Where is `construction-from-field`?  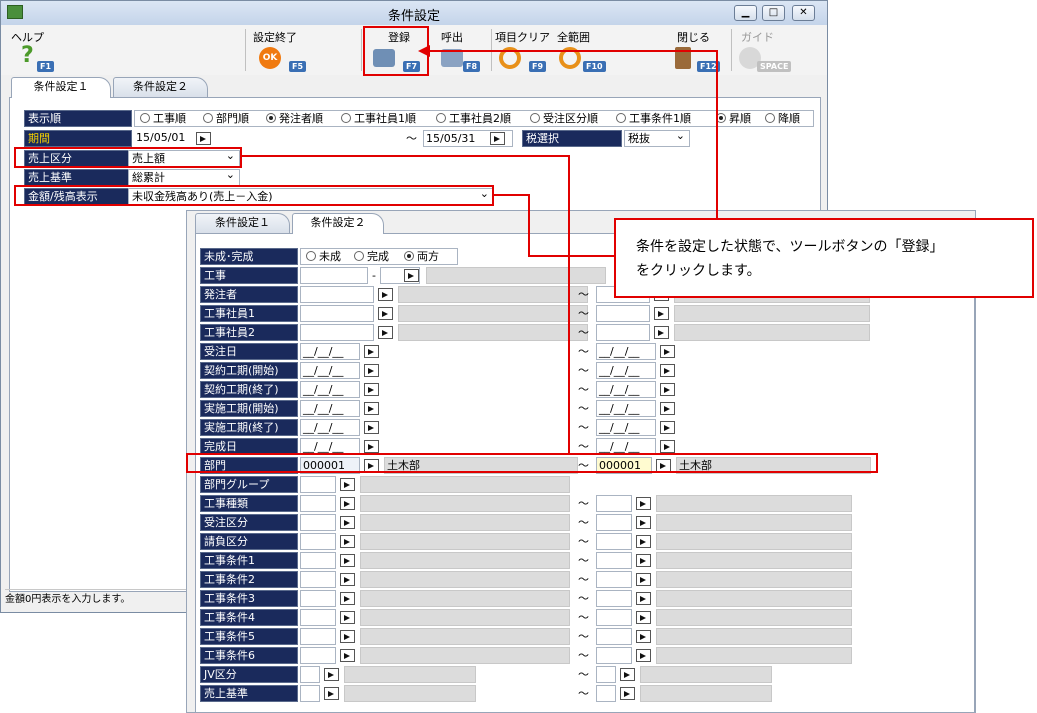 construction-from-field is located at coordinates (334, 275).